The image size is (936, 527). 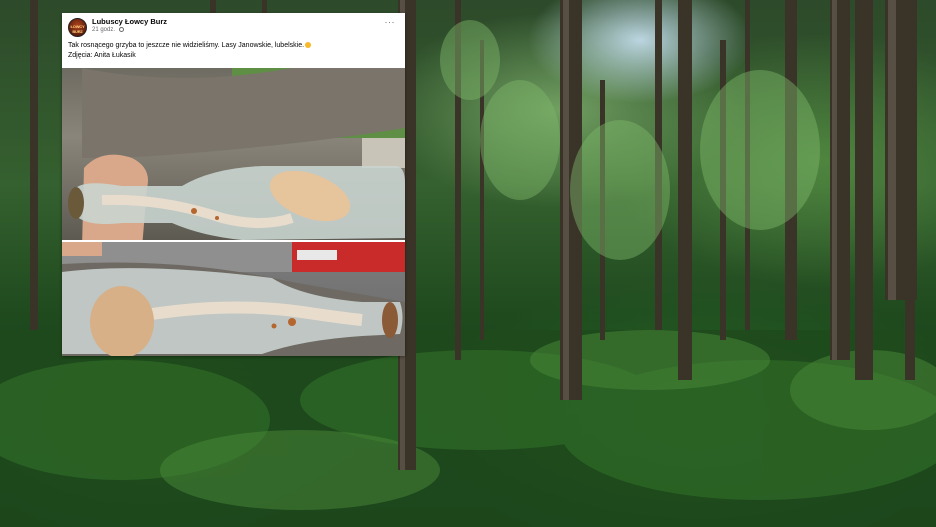 I want to click on bottle-photo-top, so click(x=236, y=154).